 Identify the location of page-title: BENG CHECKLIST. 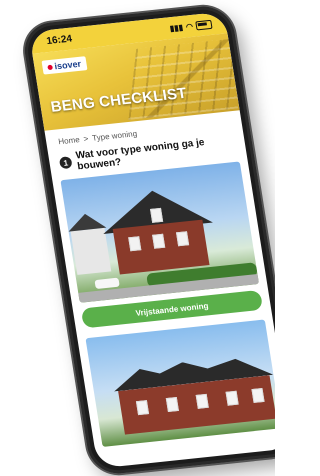
(118, 100).